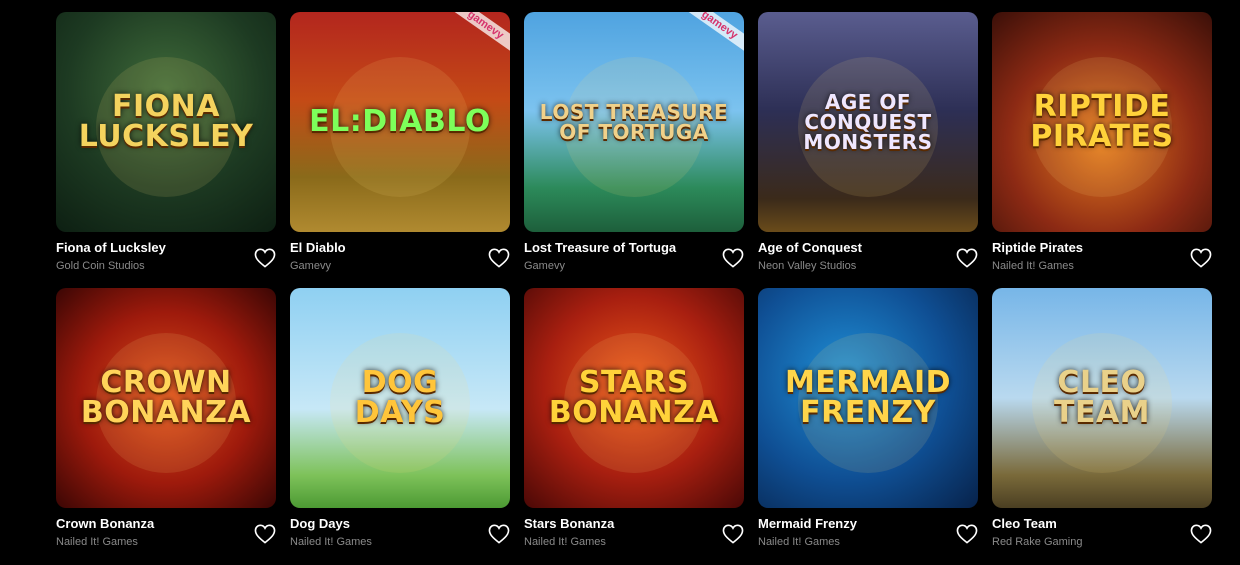  What do you see at coordinates (400, 382) in the screenshot?
I see `game-logo-line: Dog` at bounding box center [400, 382].